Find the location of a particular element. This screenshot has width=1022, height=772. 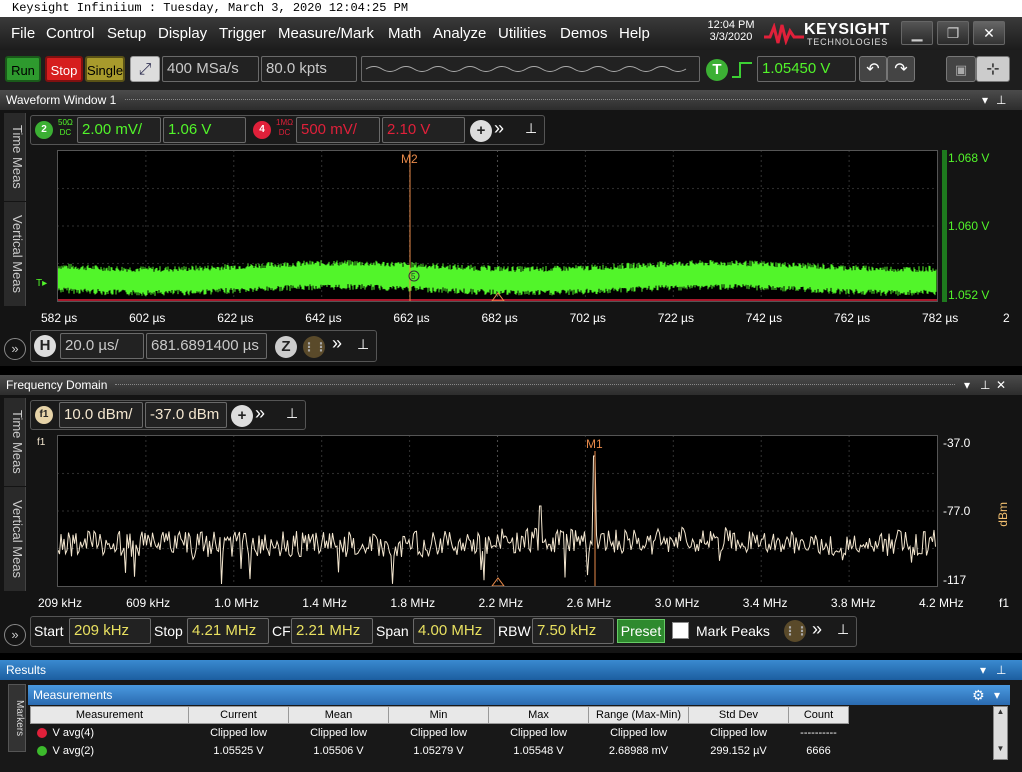

run-button: Run is located at coordinates (23, 69).